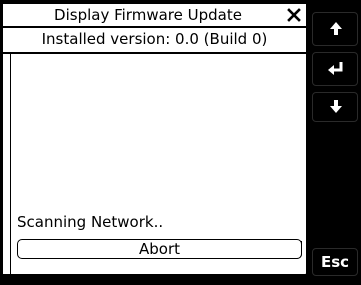 This screenshot has width=361, height=285. Describe the element at coordinates (335, 262) in the screenshot. I see `esc-button: Esc` at that location.